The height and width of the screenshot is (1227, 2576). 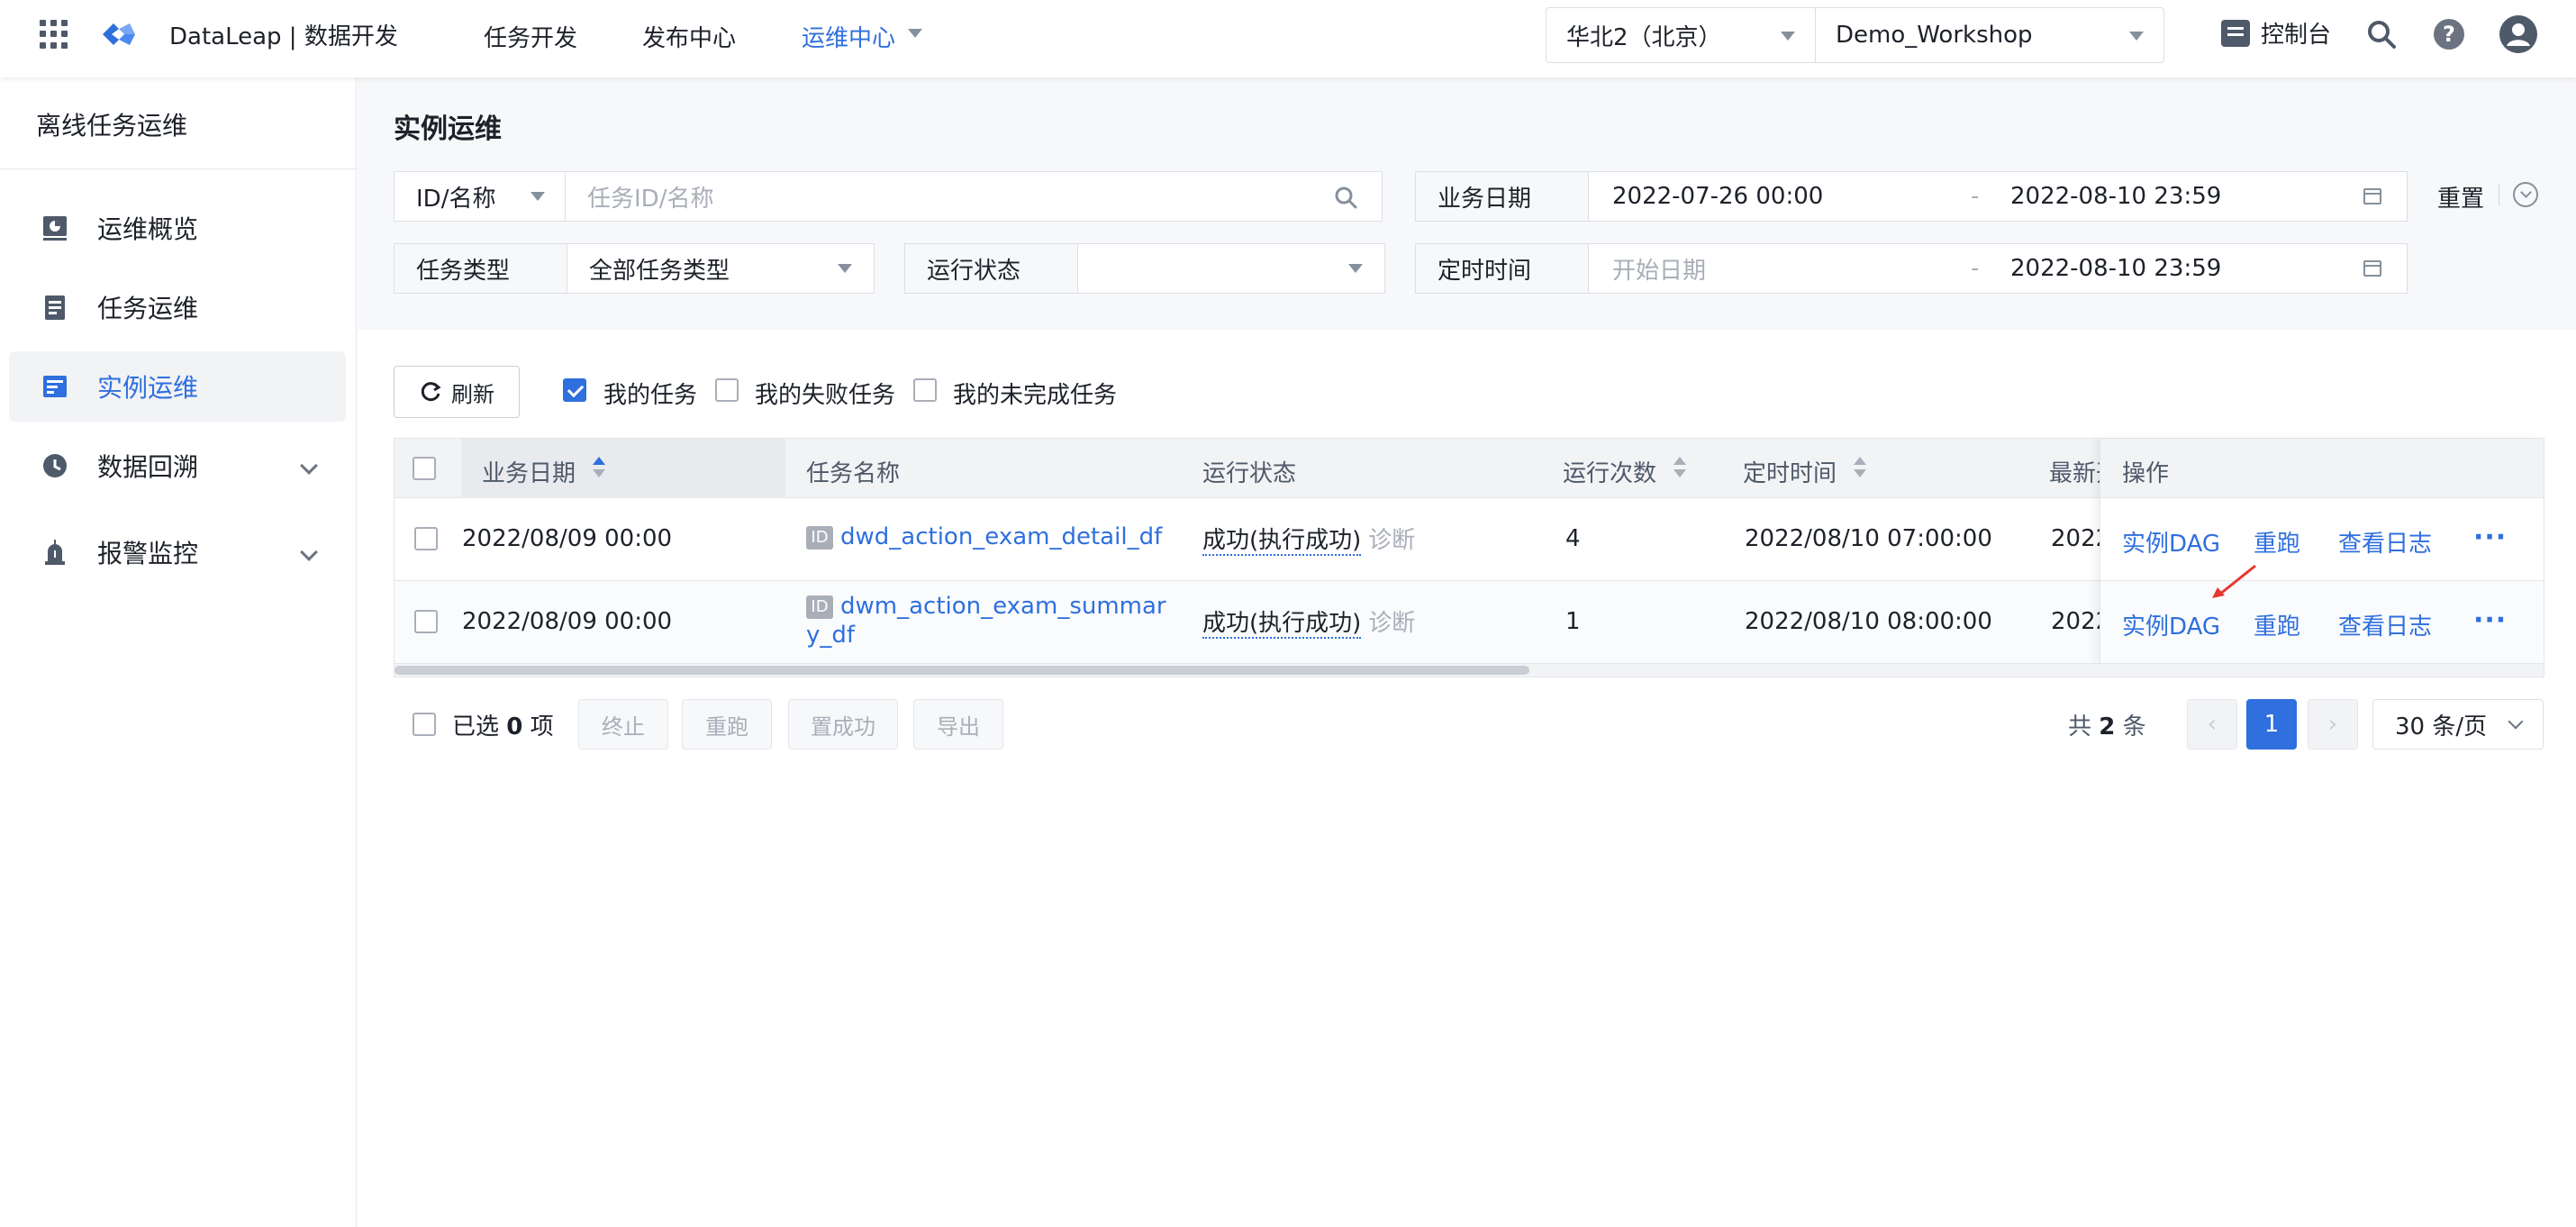 What do you see at coordinates (825, 395) in the screenshot?
I see `my-failed-label: 我的失败任务` at bounding box center [825, 395].